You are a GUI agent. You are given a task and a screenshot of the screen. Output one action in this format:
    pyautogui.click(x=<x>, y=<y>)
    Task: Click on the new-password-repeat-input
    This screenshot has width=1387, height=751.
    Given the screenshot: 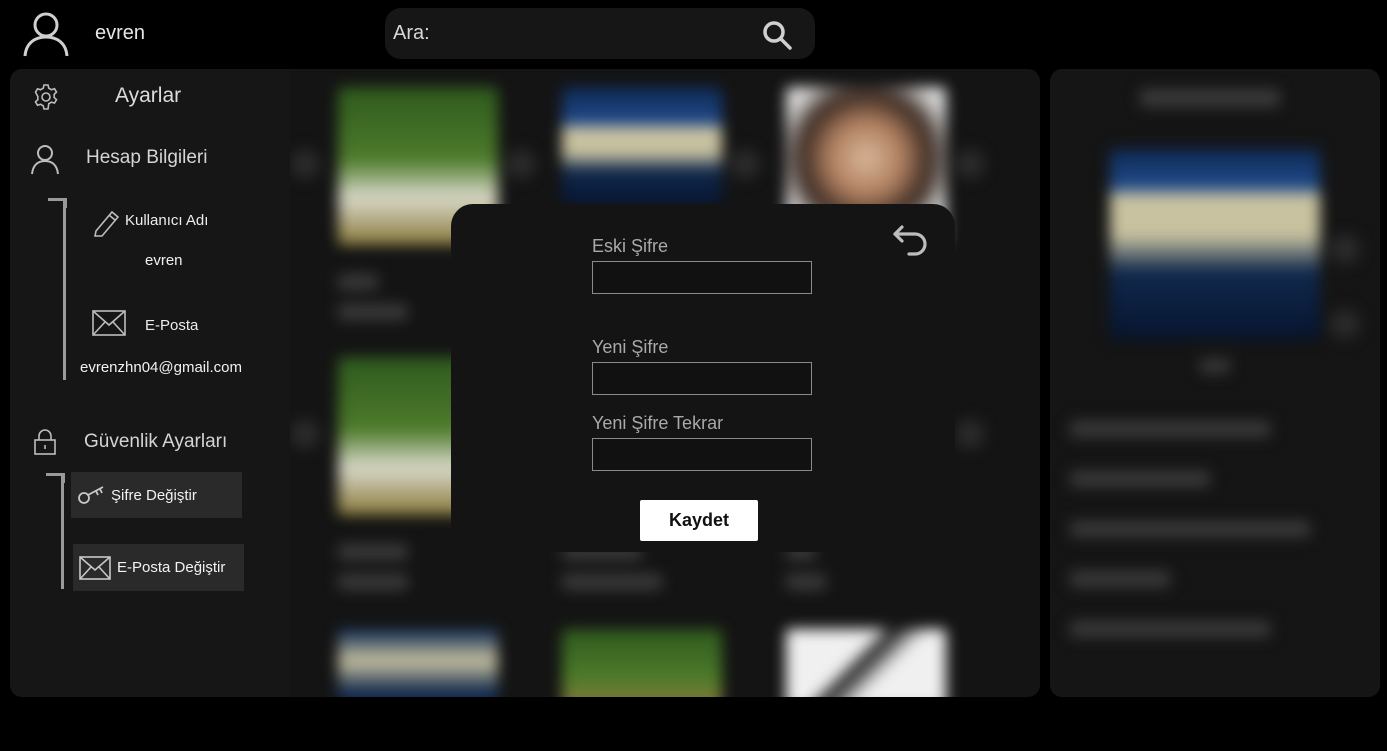 What is the action you would take?
    pyautogui.click(x=702, y=454)
    